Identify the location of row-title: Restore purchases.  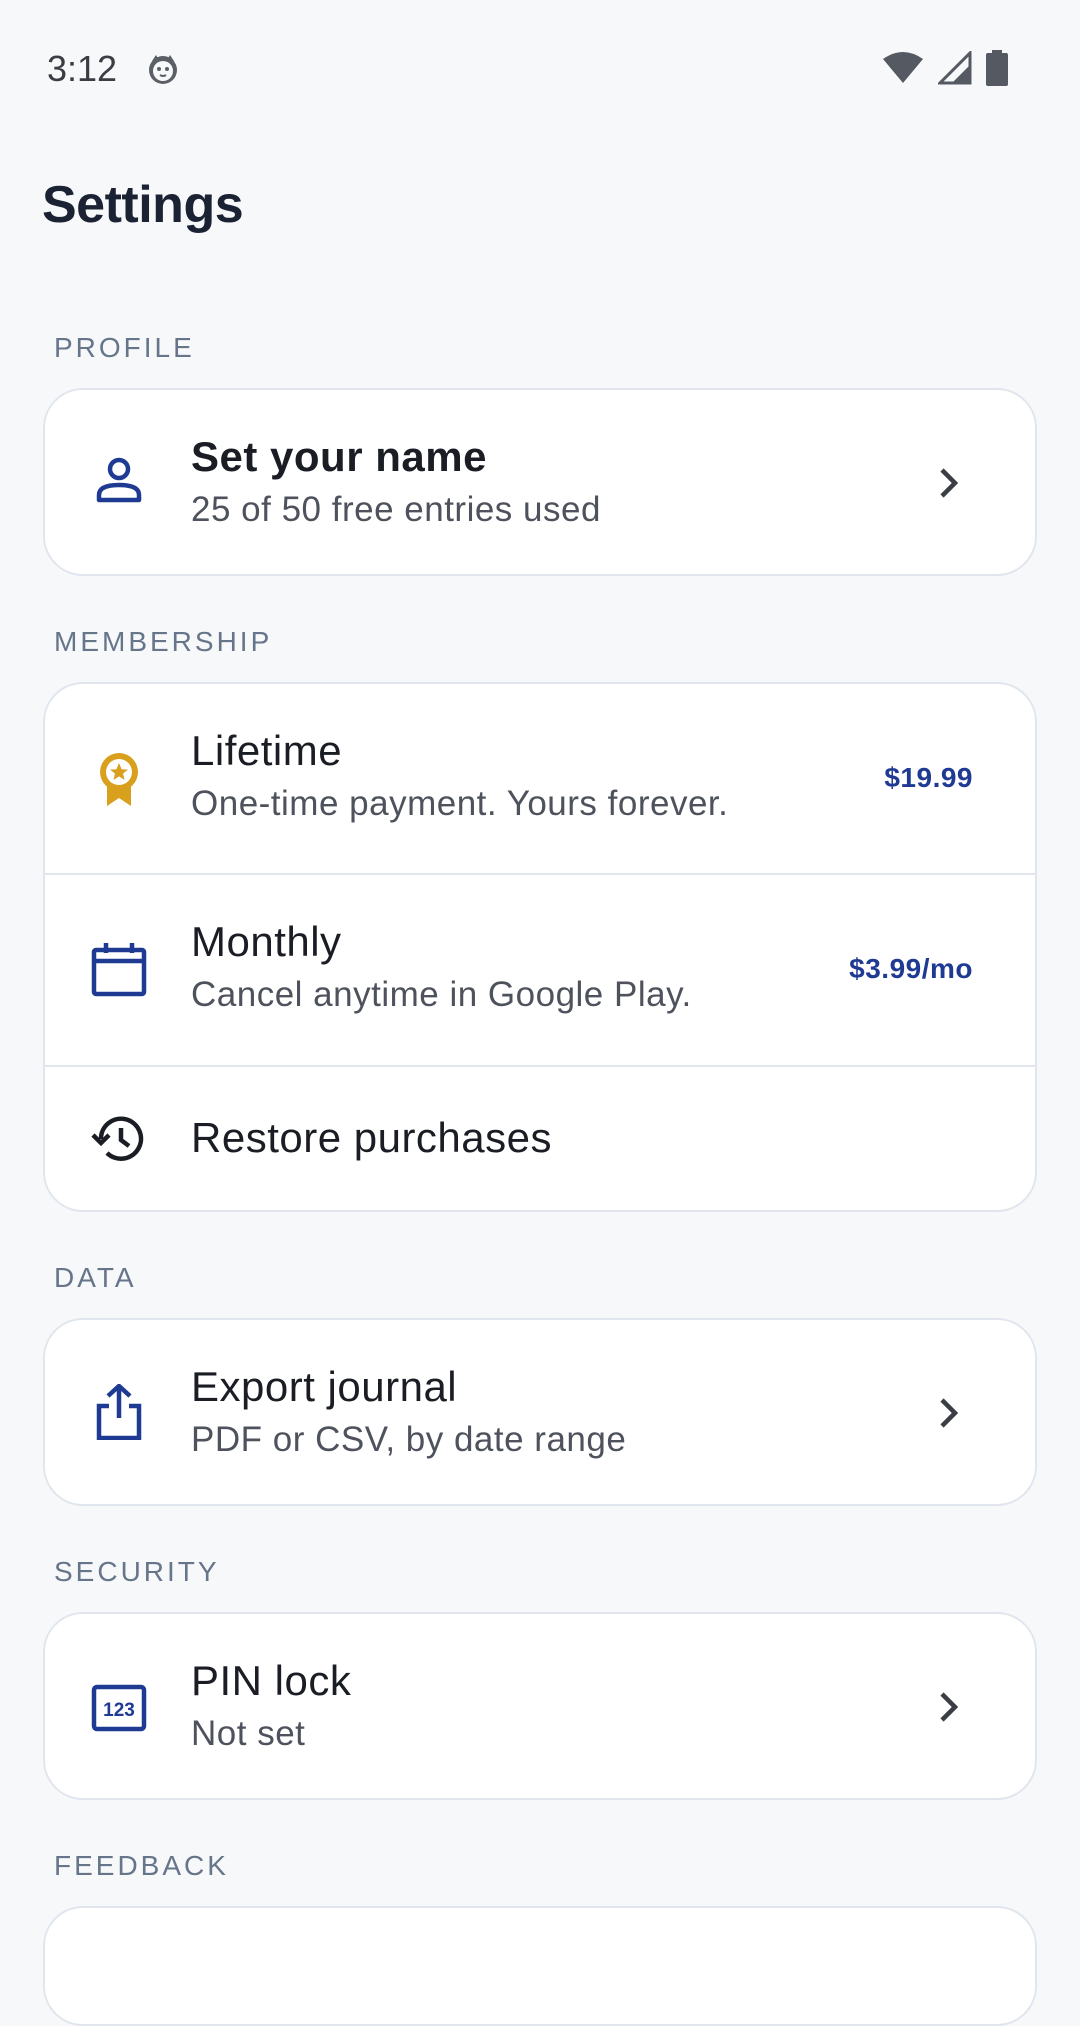
(372, 1137).